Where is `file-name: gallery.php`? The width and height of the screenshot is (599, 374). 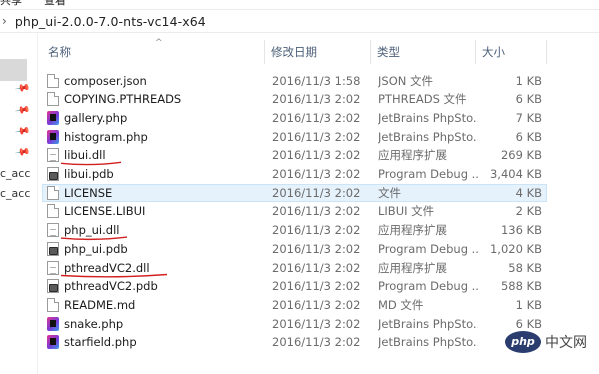
file-name: gallery.php is located at coordinates (96, 117).